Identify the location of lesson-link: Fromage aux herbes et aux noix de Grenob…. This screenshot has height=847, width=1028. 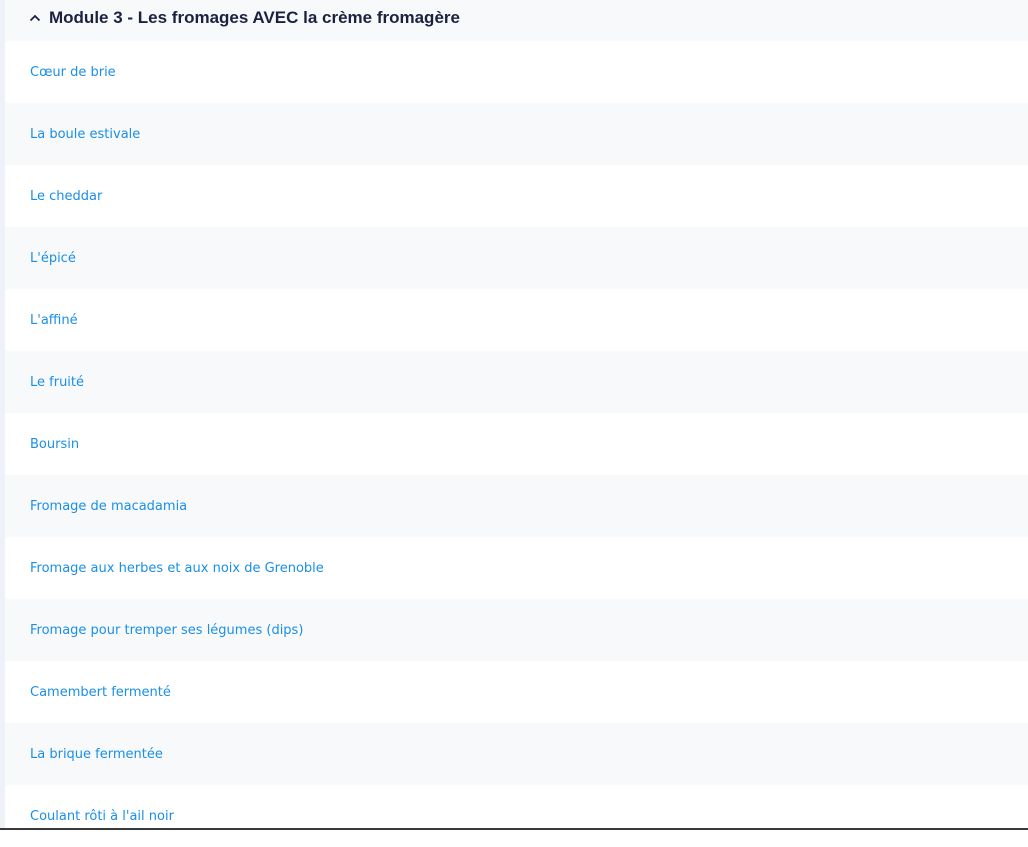
(177, 568).